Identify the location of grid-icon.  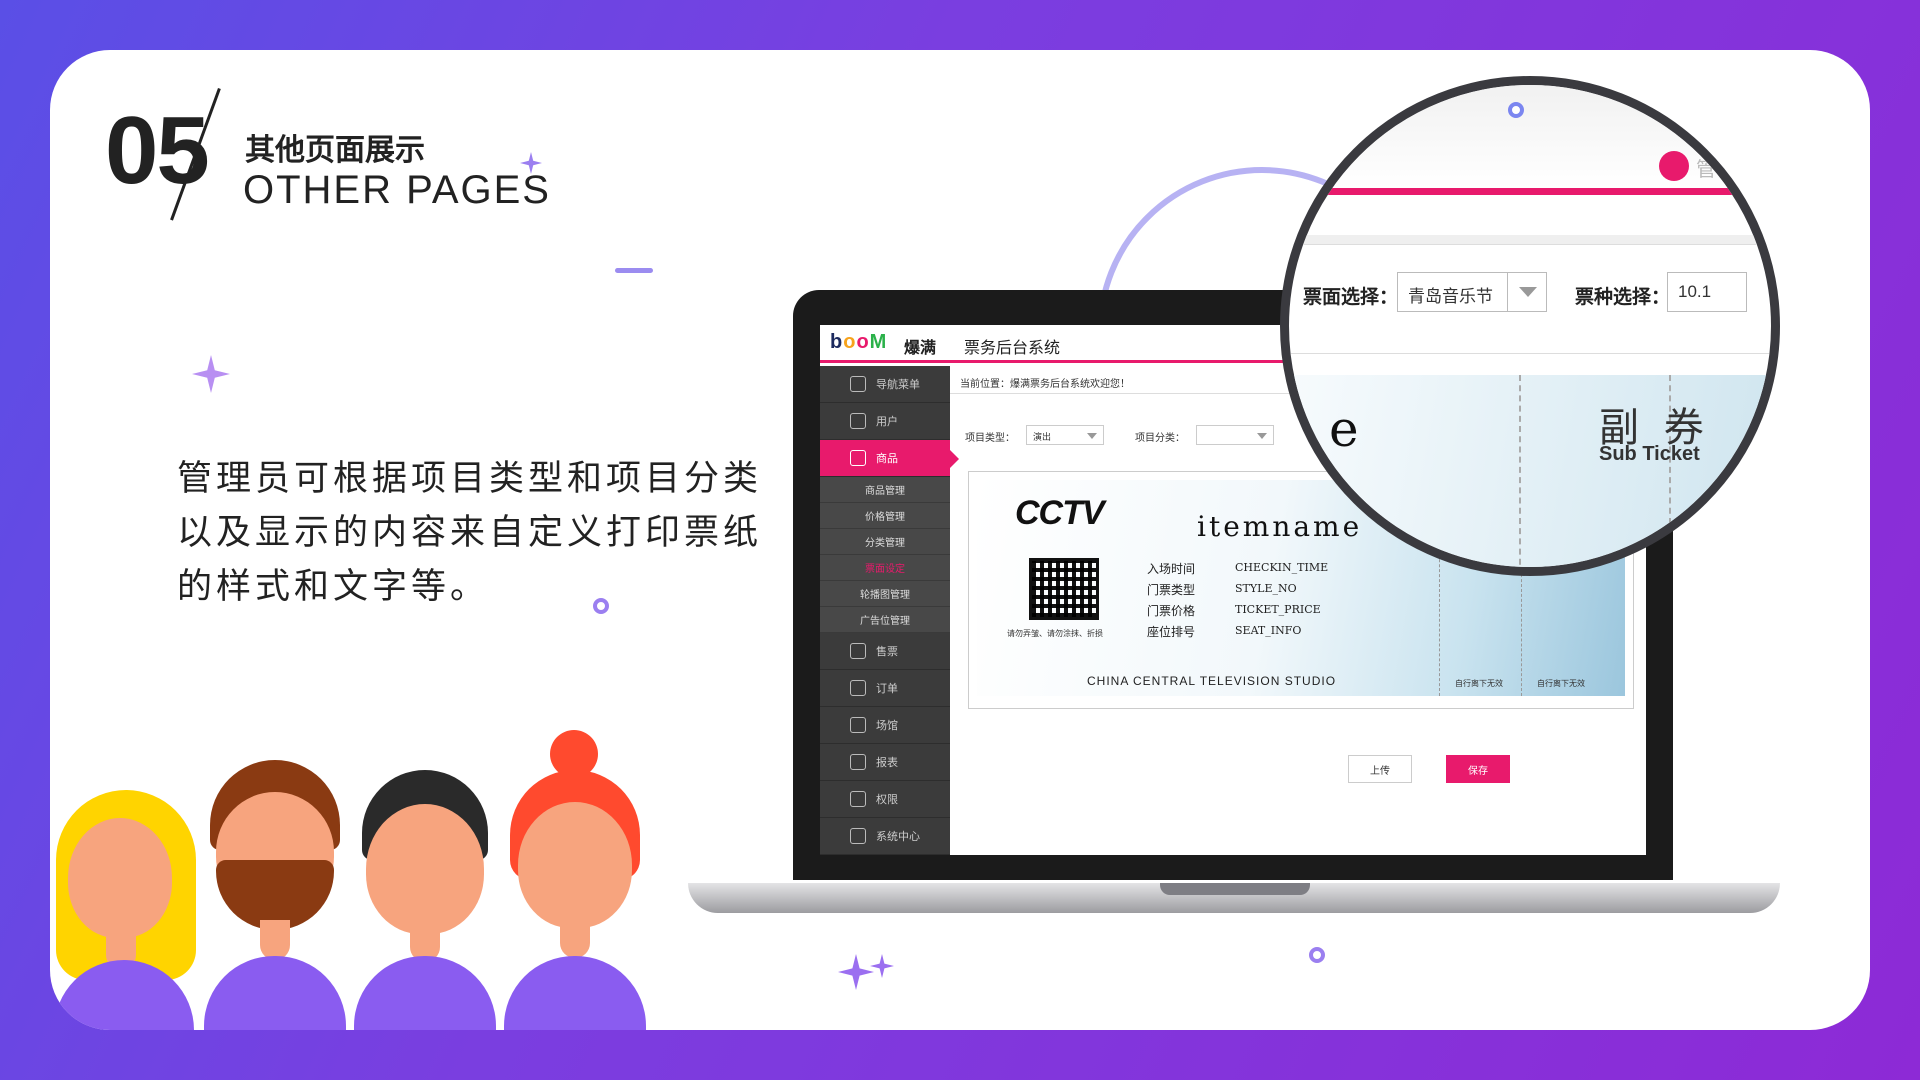
(858, 384).